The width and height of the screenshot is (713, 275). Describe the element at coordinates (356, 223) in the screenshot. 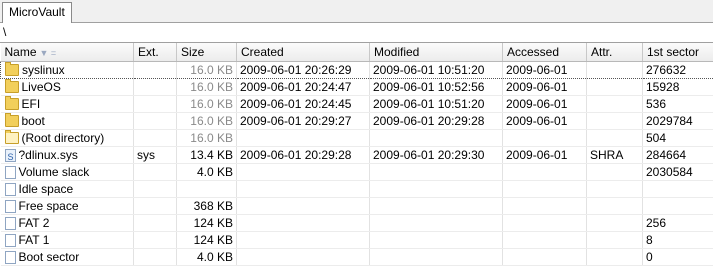

I see `table-row: FAT 2 124 KB 256` at that location.